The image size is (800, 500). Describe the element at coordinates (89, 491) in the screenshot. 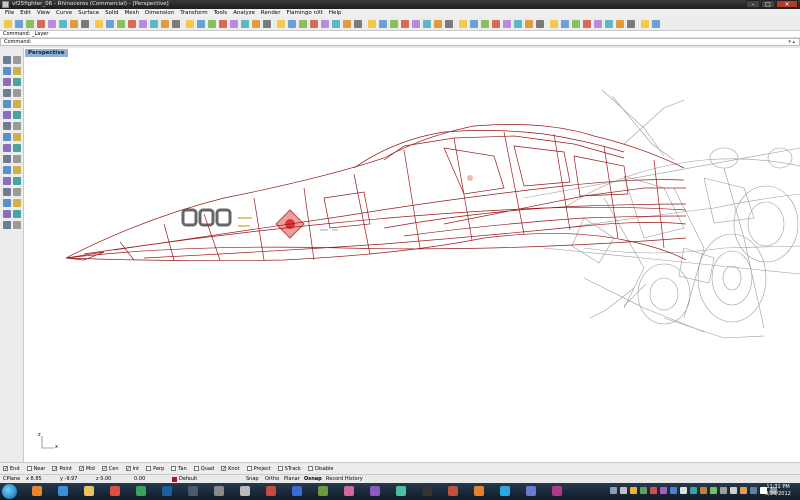

I see `taskbar-app-folder` at that location.